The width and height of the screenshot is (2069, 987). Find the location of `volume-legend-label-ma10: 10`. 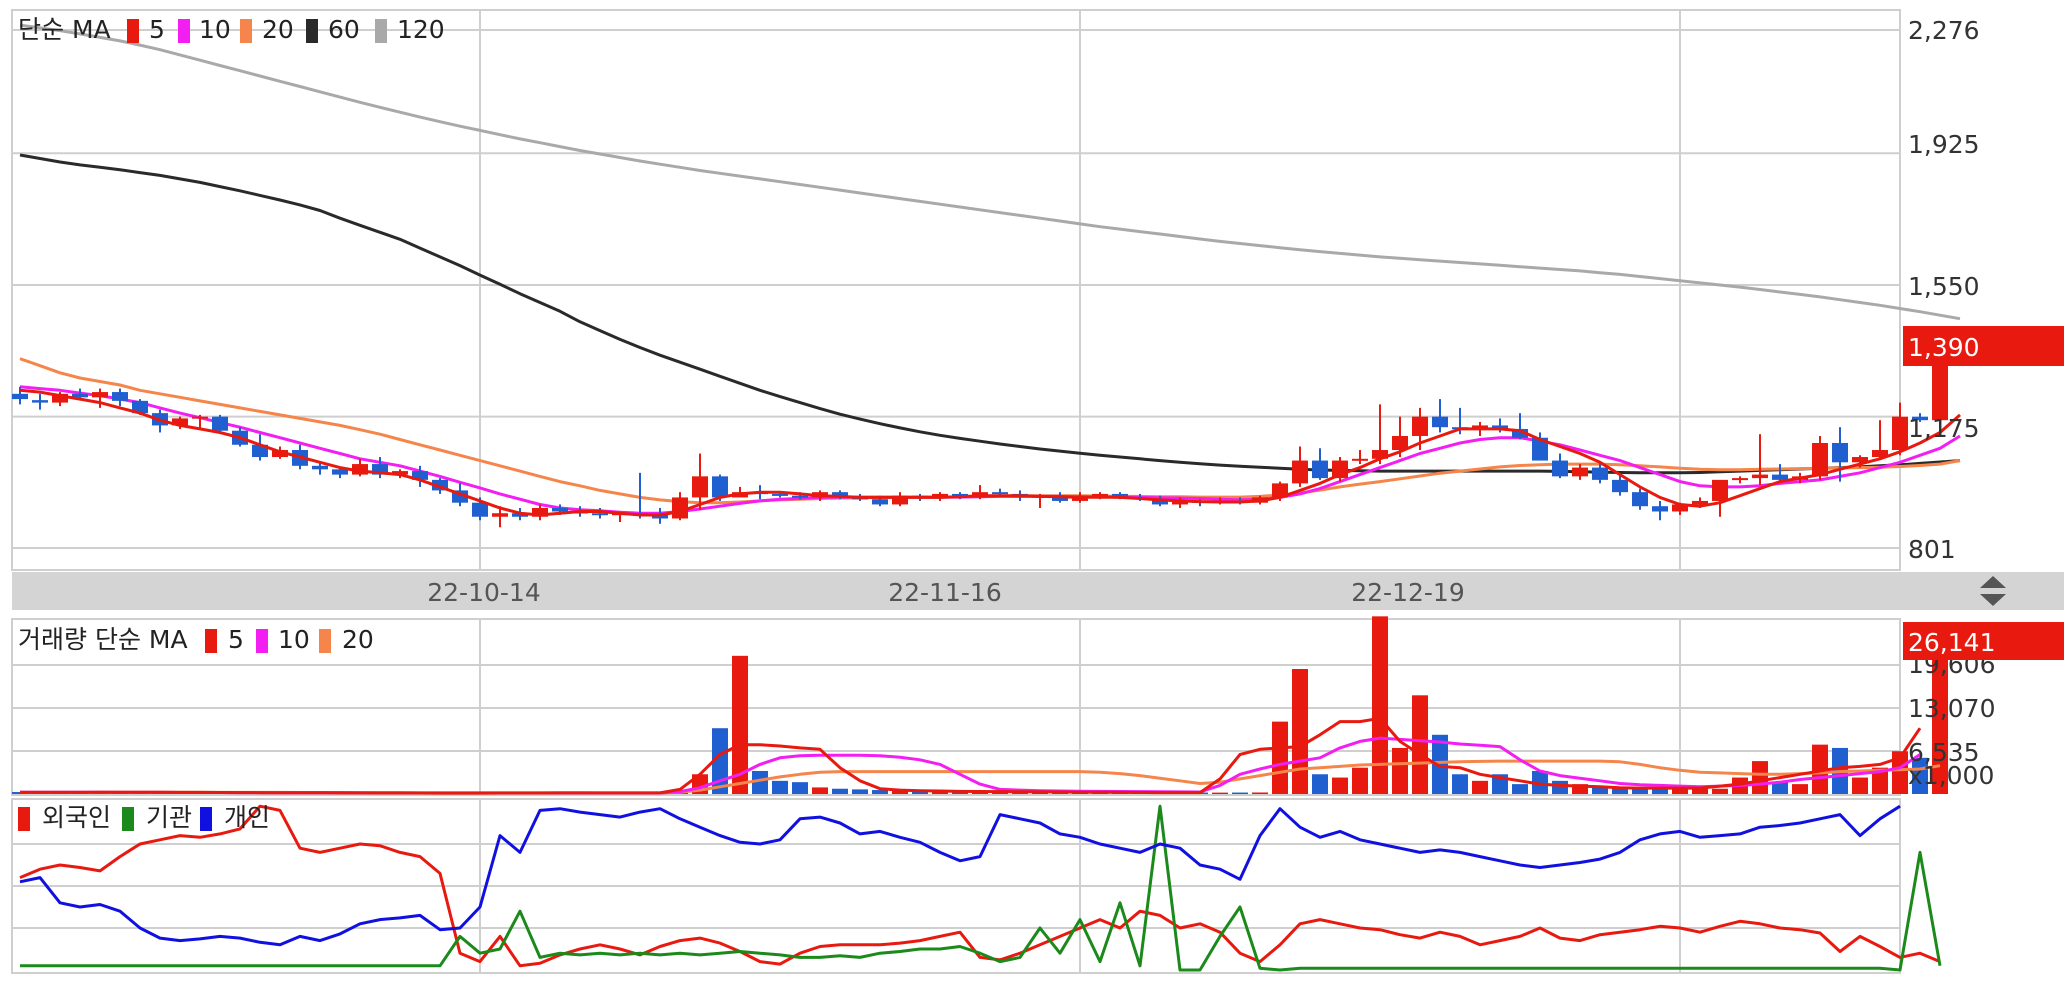

volume-legend-label-ma10: 10 is located at coordinates (294, 639).